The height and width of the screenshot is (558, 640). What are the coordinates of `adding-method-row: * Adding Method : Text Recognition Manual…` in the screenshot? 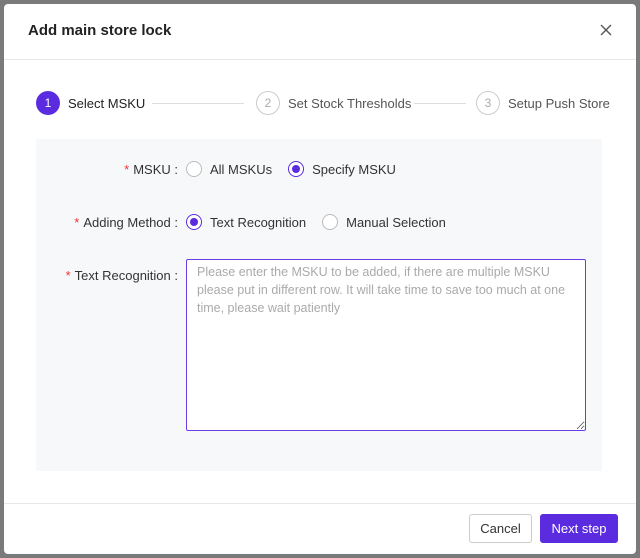 It's located at (319, 223).